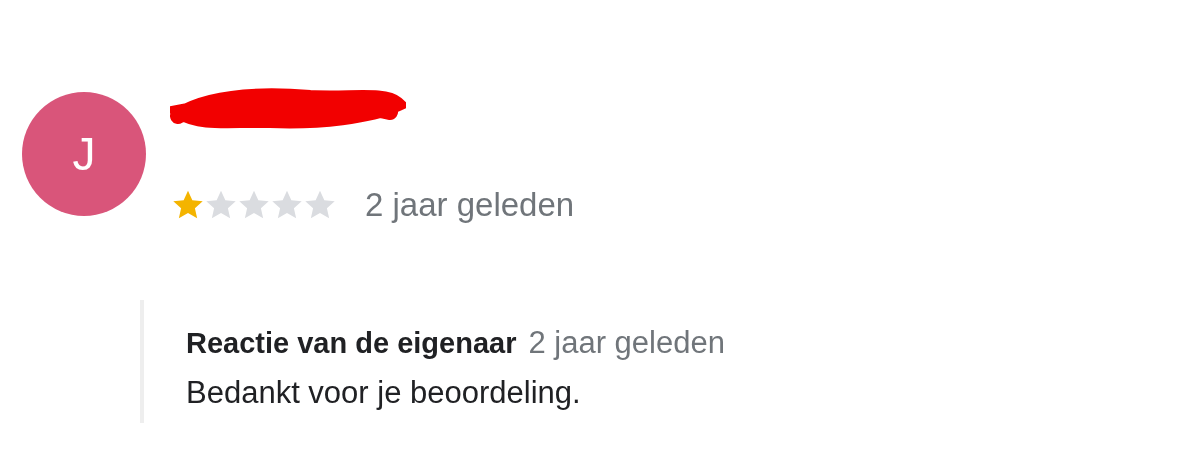 This screenshot has width=1200, height=462. I want to click on response-time: 2 jaar geleden, so click(626, 342).